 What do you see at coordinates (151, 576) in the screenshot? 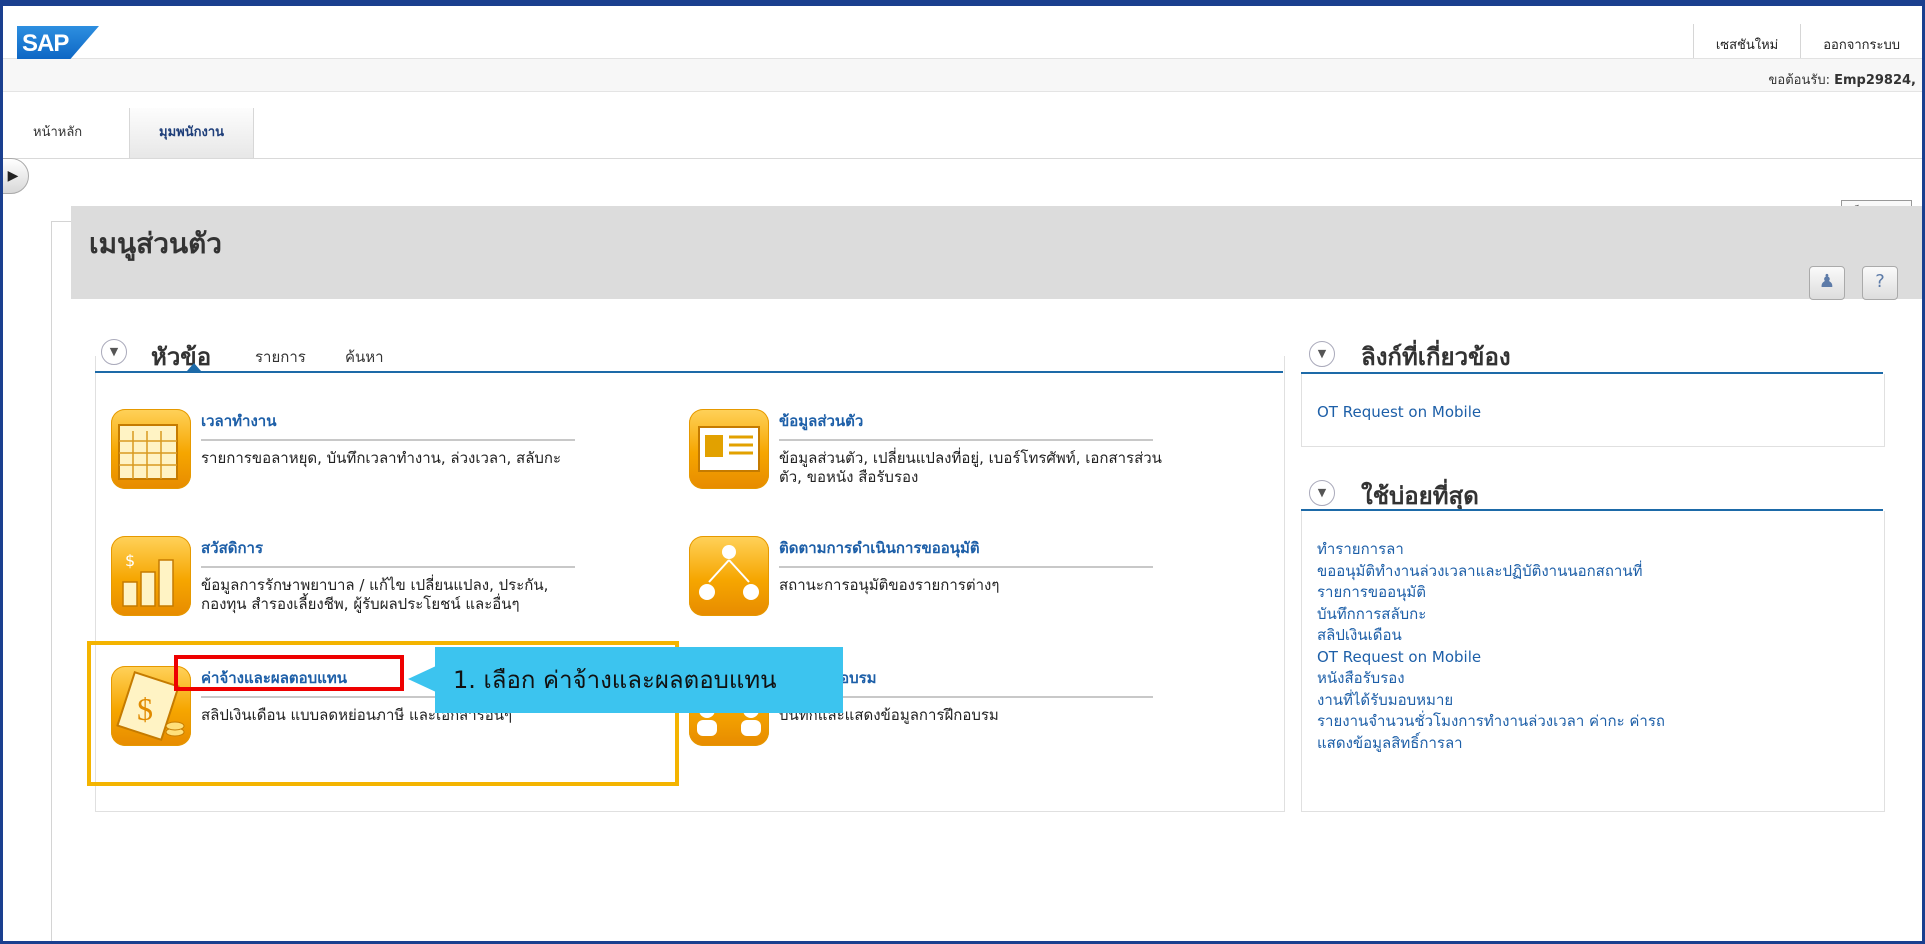
I see `welfare-chart-icon: $` at bounding box center [151, 576].